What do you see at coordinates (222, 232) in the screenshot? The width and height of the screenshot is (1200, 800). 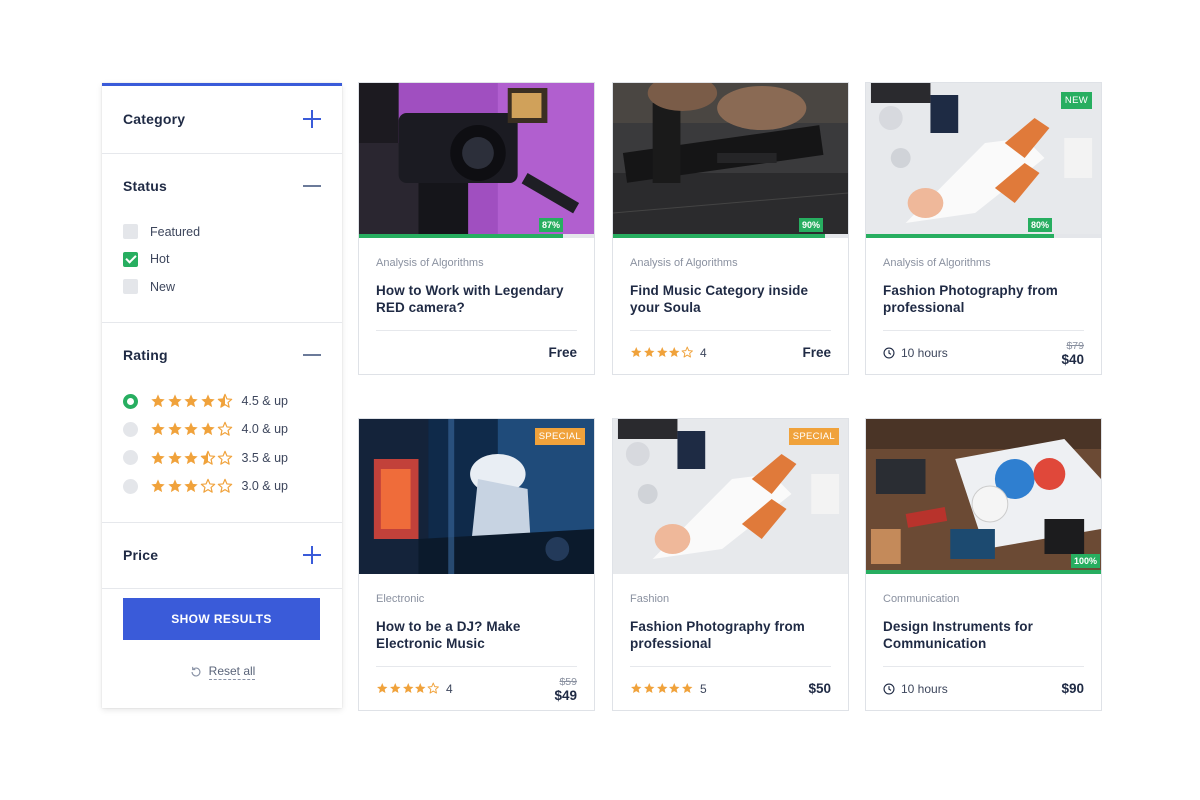 I see `status-option-featured: Featured` at bounding box center [222, 232].